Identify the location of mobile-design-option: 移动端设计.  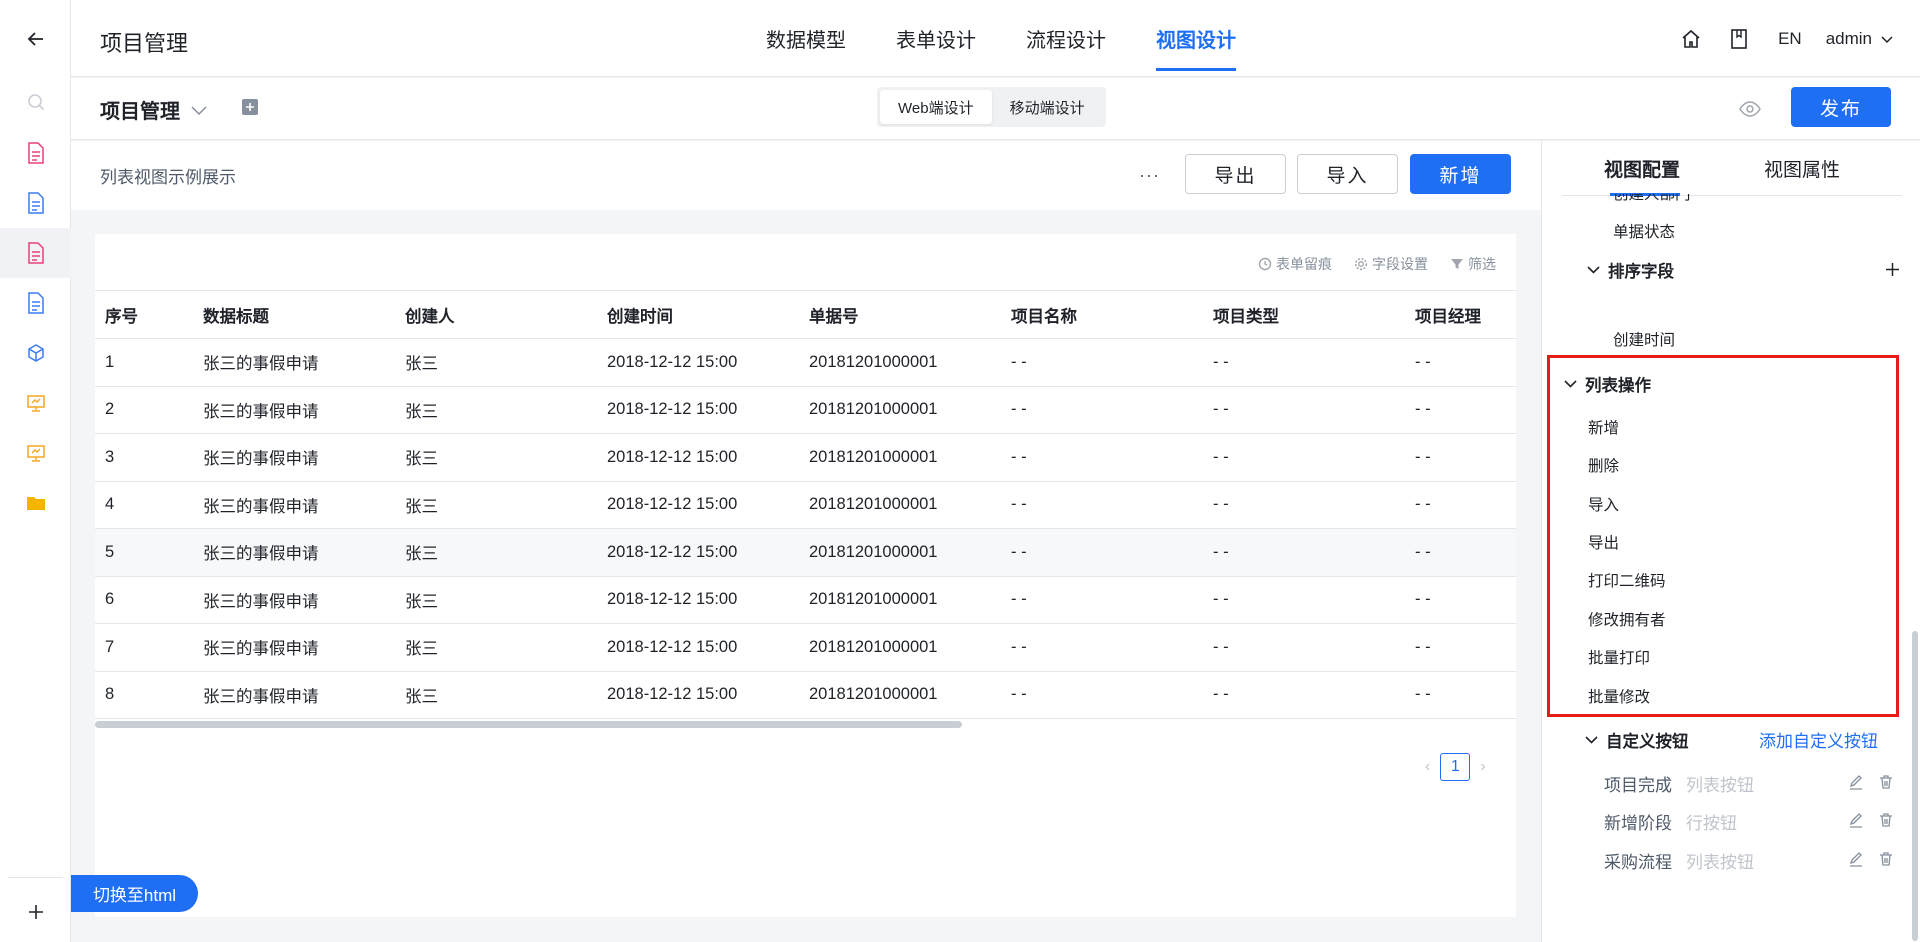
(1047, 107).